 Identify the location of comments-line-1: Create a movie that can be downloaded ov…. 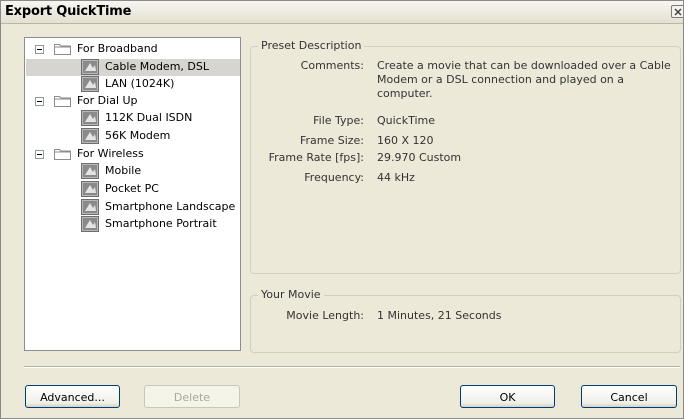
(524, 65).